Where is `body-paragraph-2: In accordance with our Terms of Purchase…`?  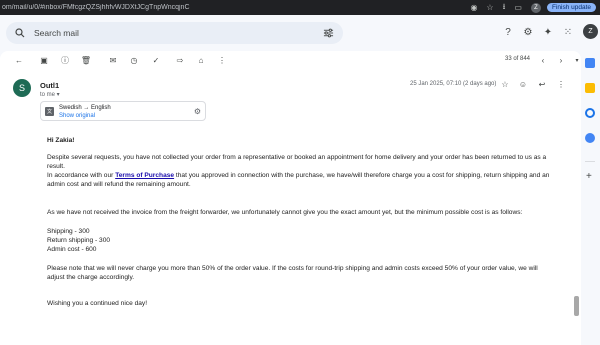 body-paragraph-2: In accordance with our Terms of Purchase… is located at coordinates (302, 180).